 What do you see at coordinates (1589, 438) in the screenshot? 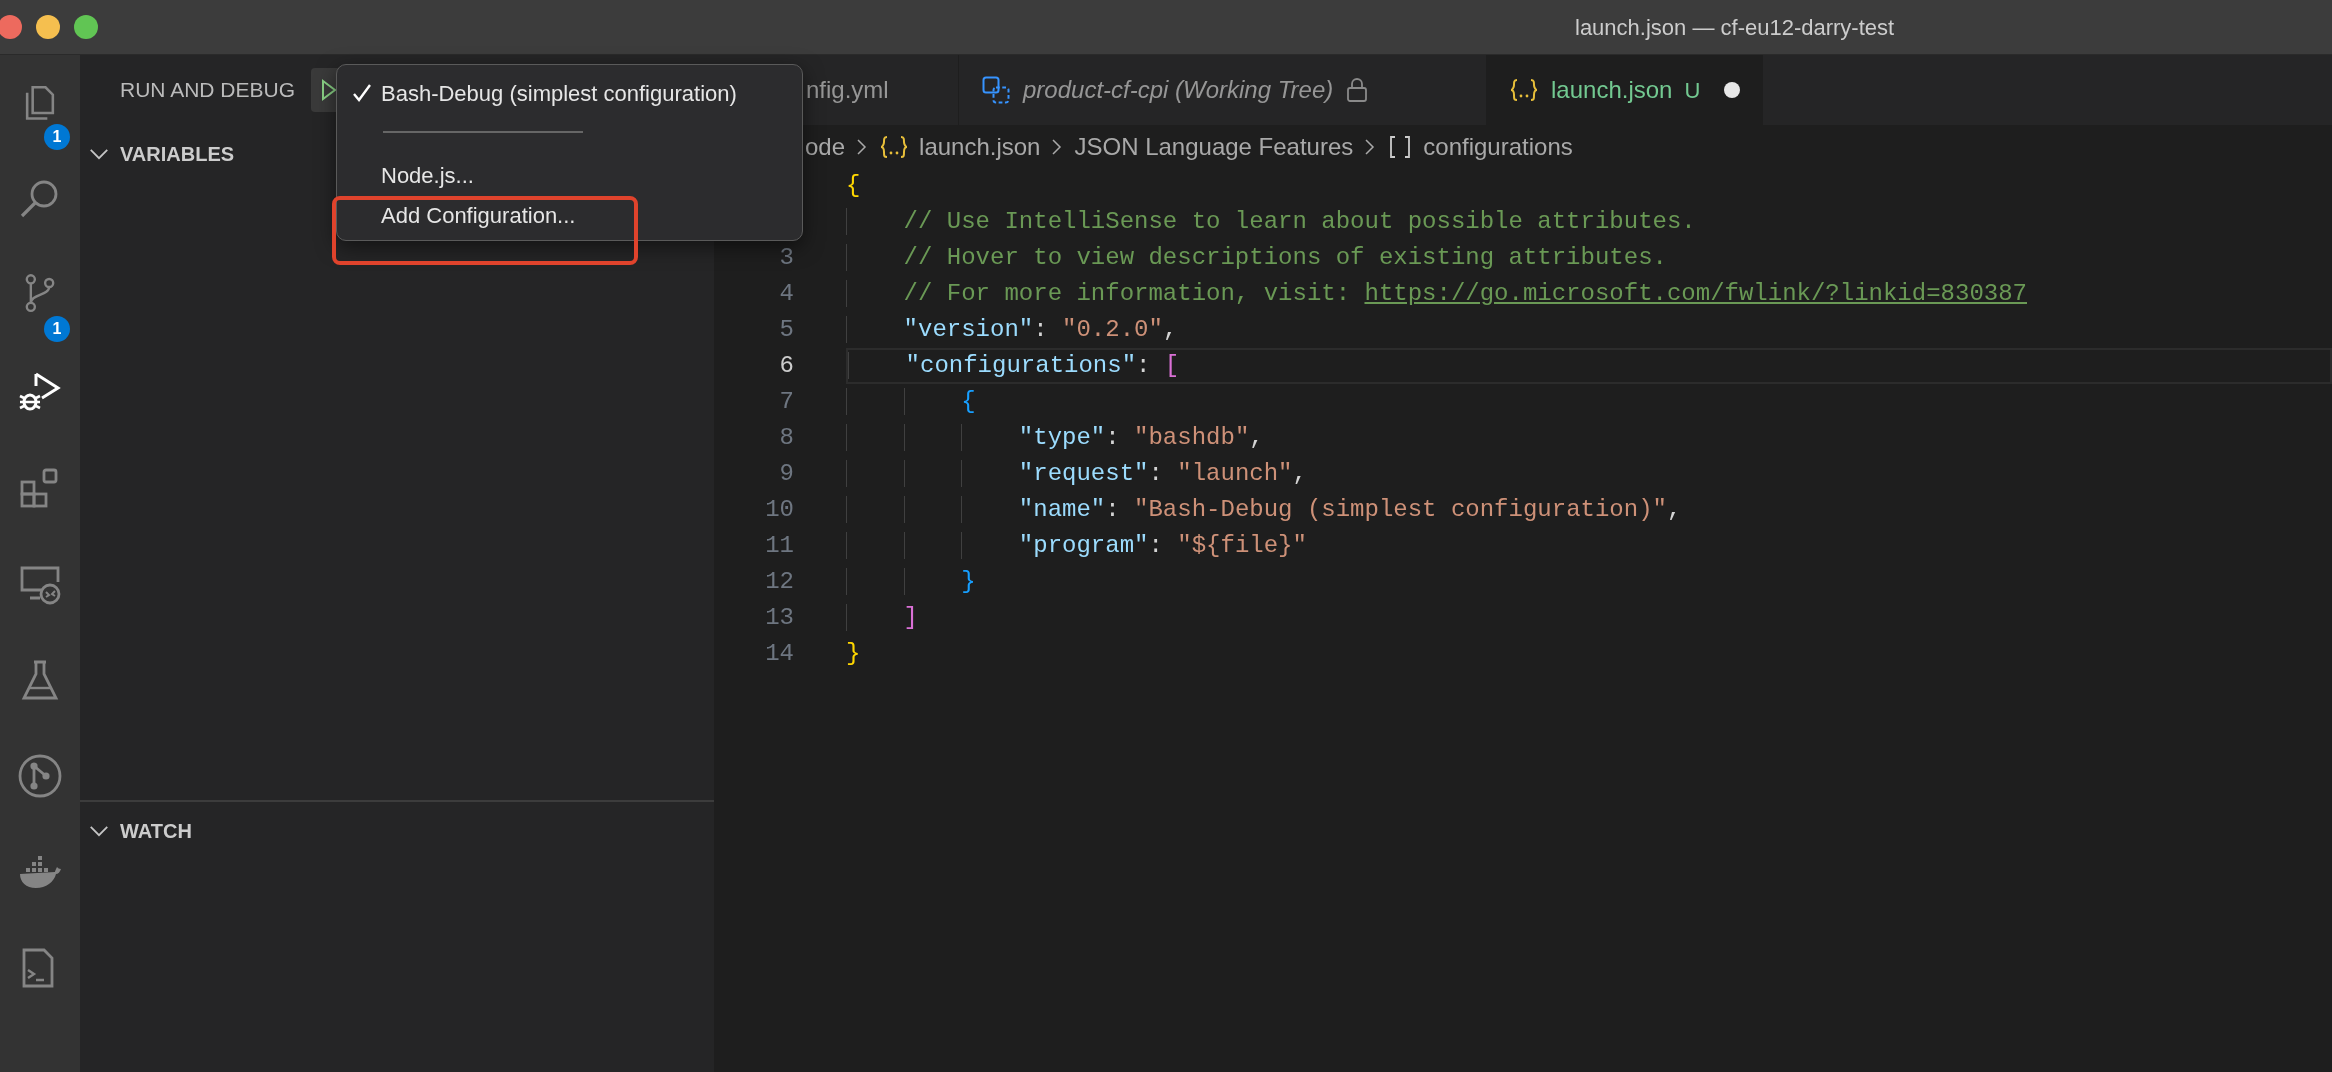
I see `code-line: "type": "bashdb",` at bounding box center [1589, 438].